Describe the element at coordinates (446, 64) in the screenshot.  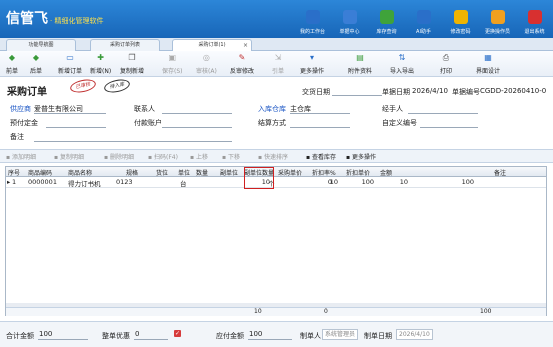
I see `toolbar-button-print: ⎙ 打印` at that location.